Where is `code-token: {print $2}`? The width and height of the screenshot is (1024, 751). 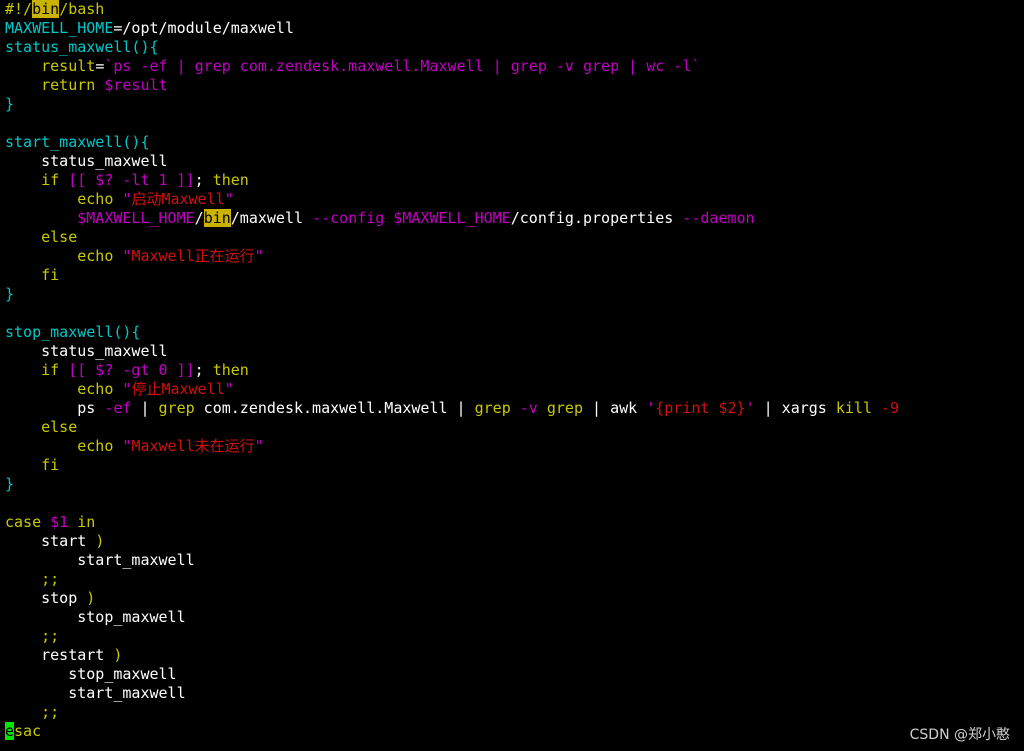
code-token: {print $2} is located at coordinates (700, 408).